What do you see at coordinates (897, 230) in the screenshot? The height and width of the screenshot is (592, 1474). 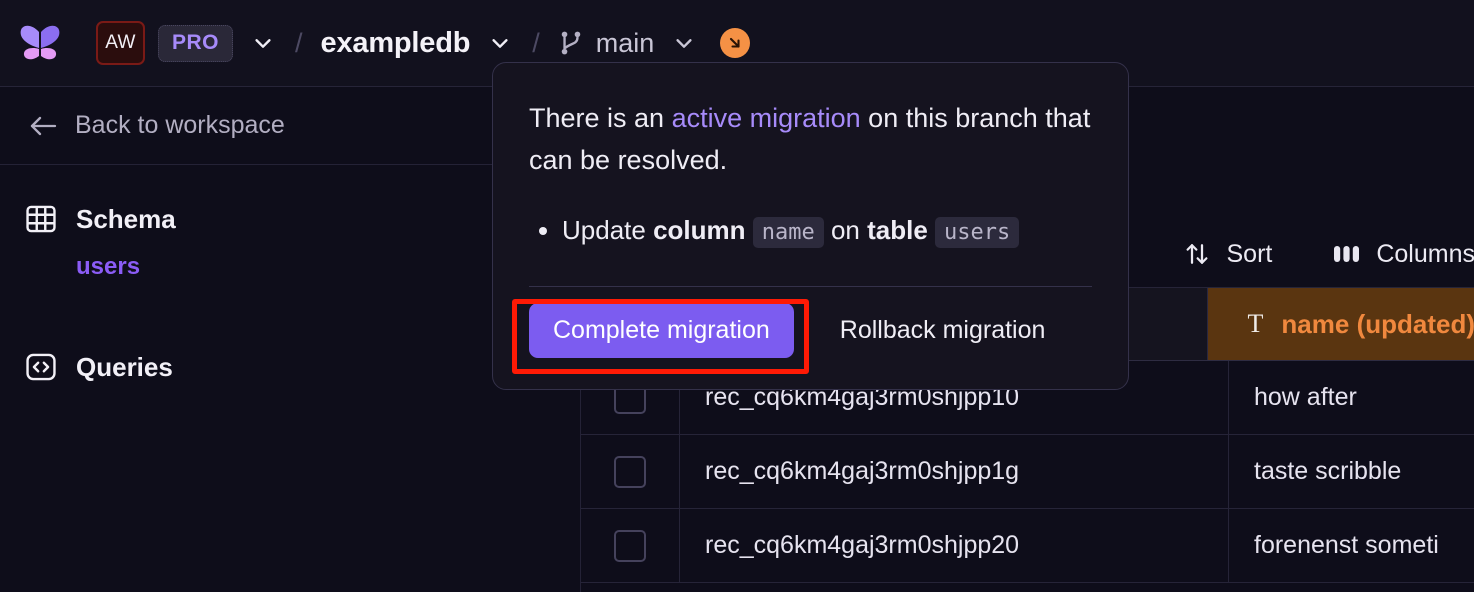 I see `change-kind-table: table` at bounding box center [897, 230].